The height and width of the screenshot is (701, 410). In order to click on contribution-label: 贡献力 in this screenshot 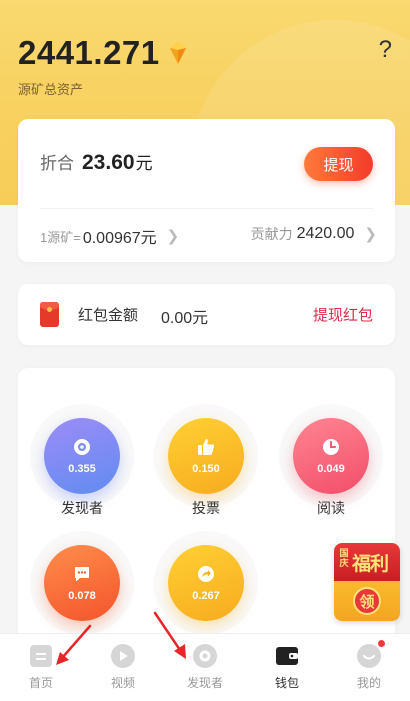, I will do `click(271, 234)`.